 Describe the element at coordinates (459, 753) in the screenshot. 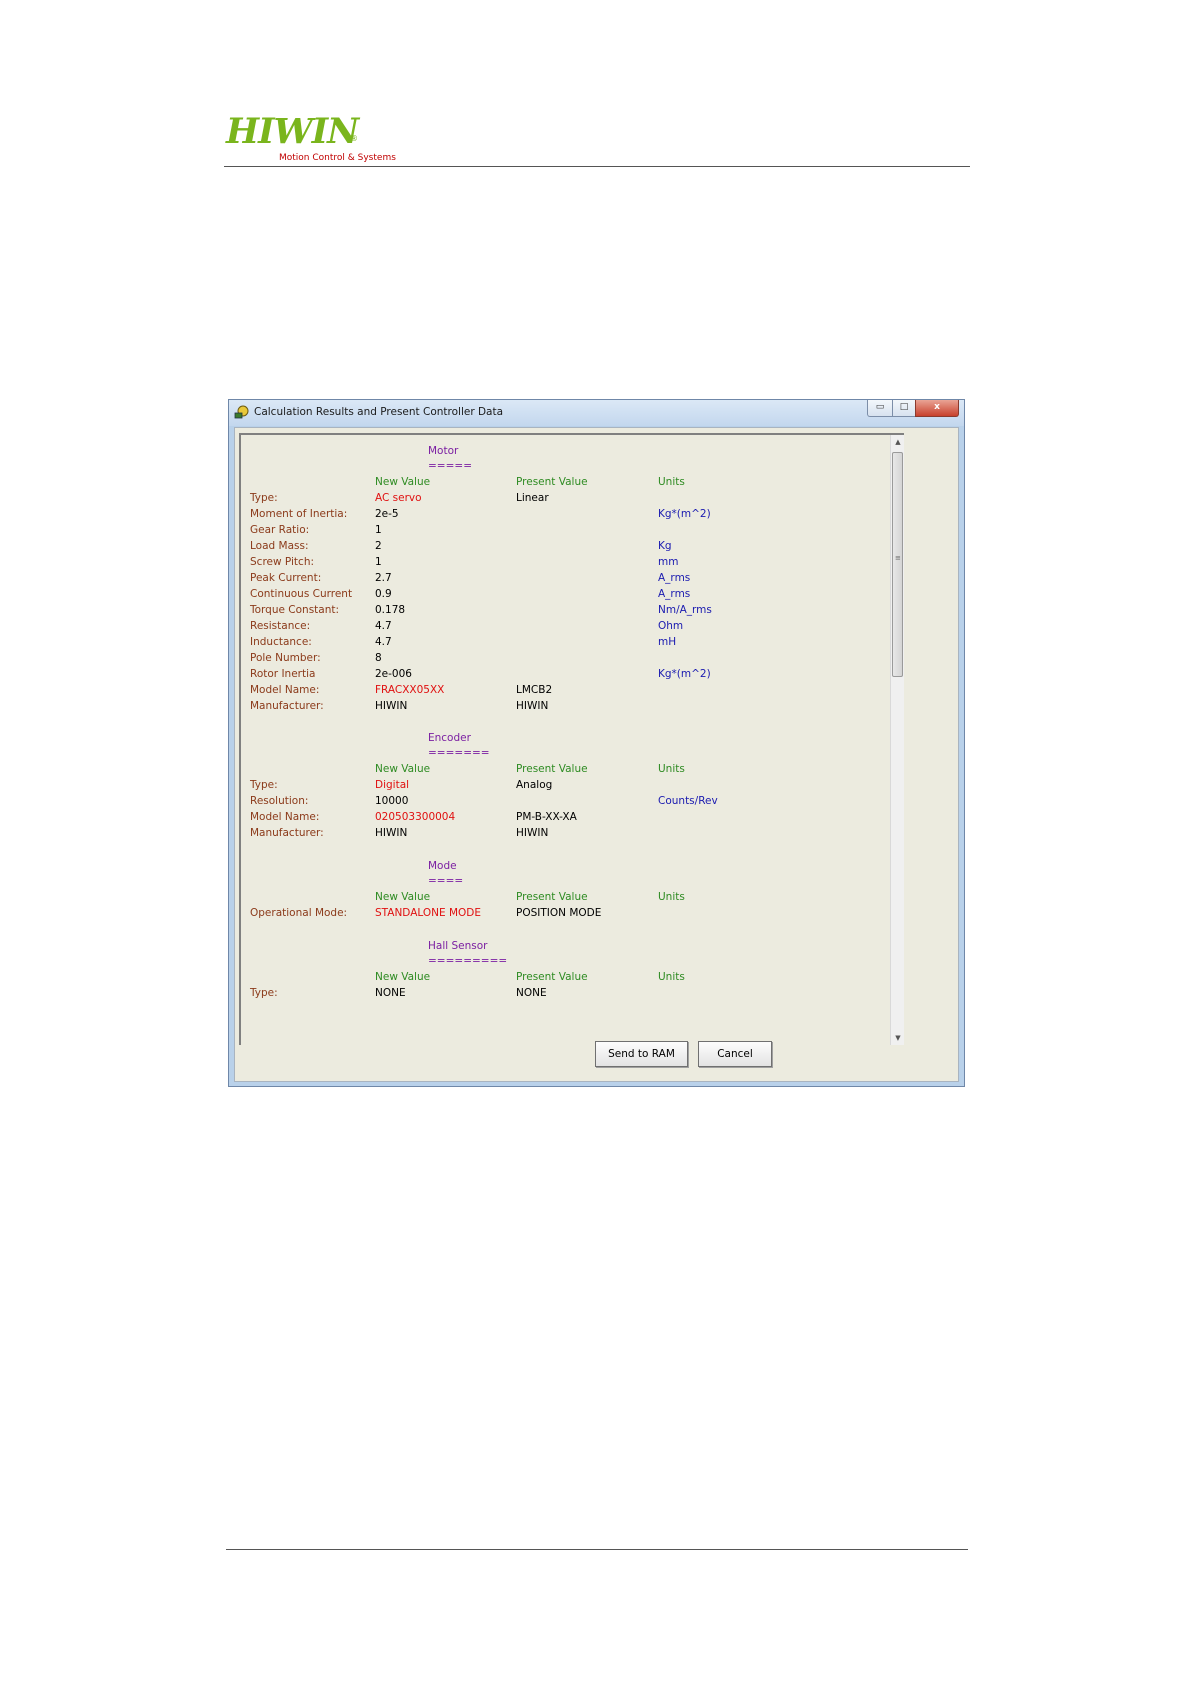

I see `encoder-section-underline: =======` at that location.